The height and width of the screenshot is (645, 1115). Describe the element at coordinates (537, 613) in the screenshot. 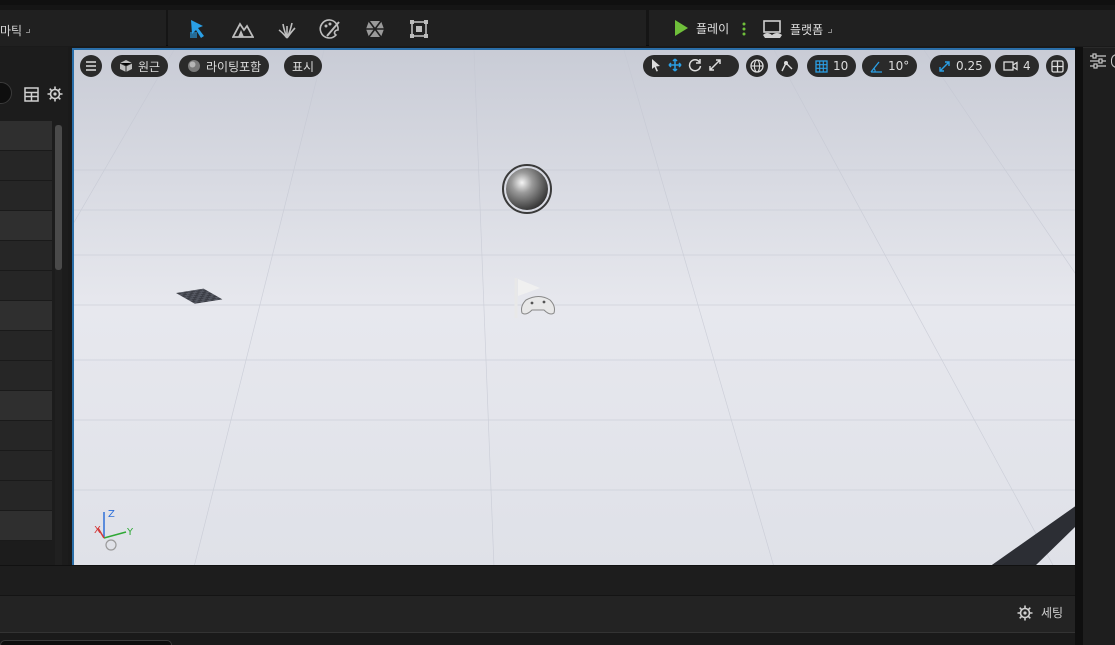

I see `bottom-toolbar` at that location.